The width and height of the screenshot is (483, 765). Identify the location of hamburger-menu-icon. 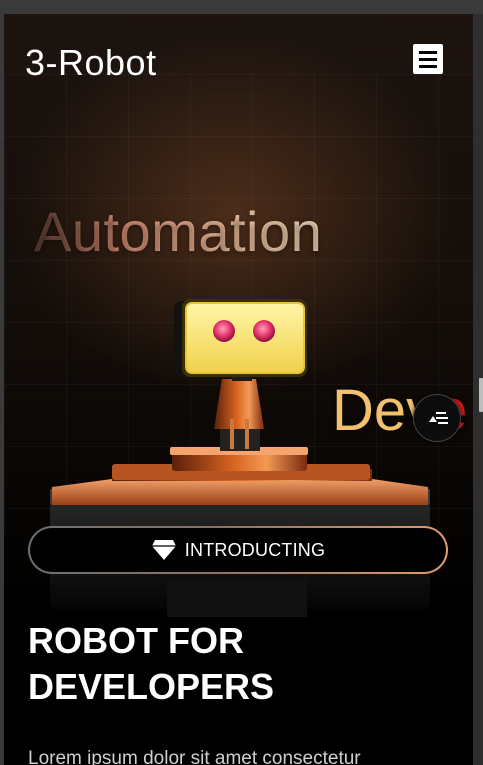
(428, 59).